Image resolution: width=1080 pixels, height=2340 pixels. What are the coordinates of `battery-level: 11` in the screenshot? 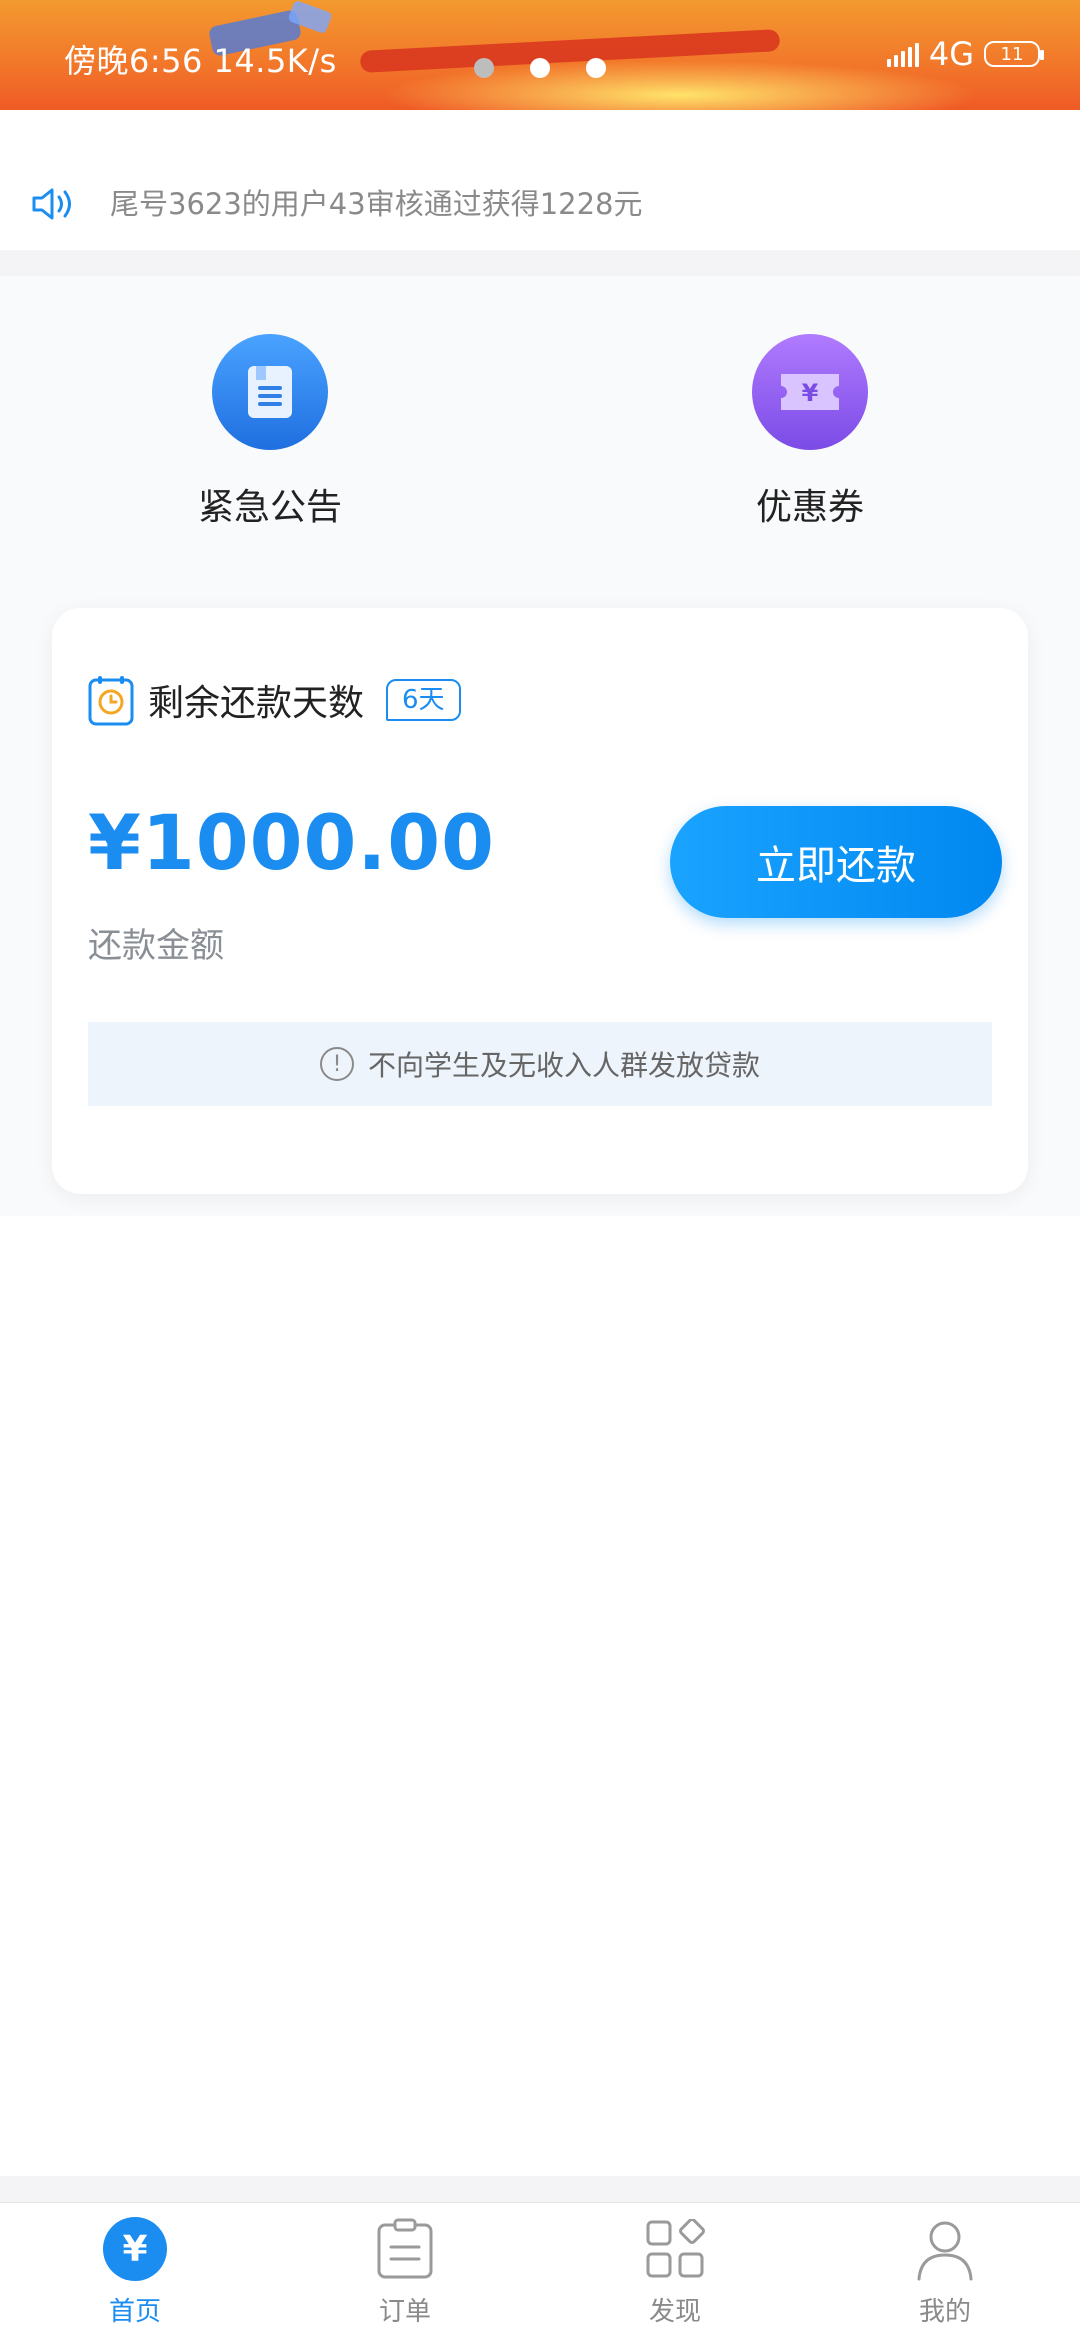 It's located at (1012, 54).